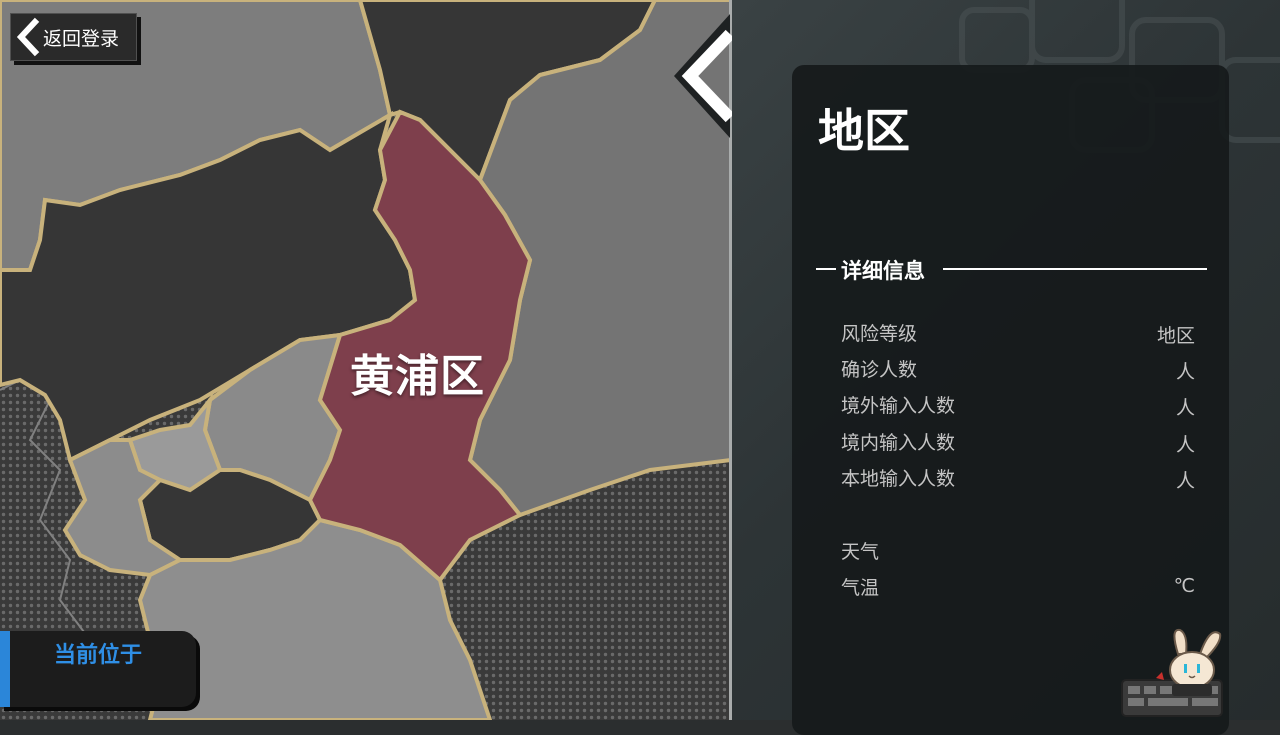  What do you see at coordinates (1021, 478) in the screenshot?
I see `row-local: 本地输入人数 人` at bounding box center [1021, 478].